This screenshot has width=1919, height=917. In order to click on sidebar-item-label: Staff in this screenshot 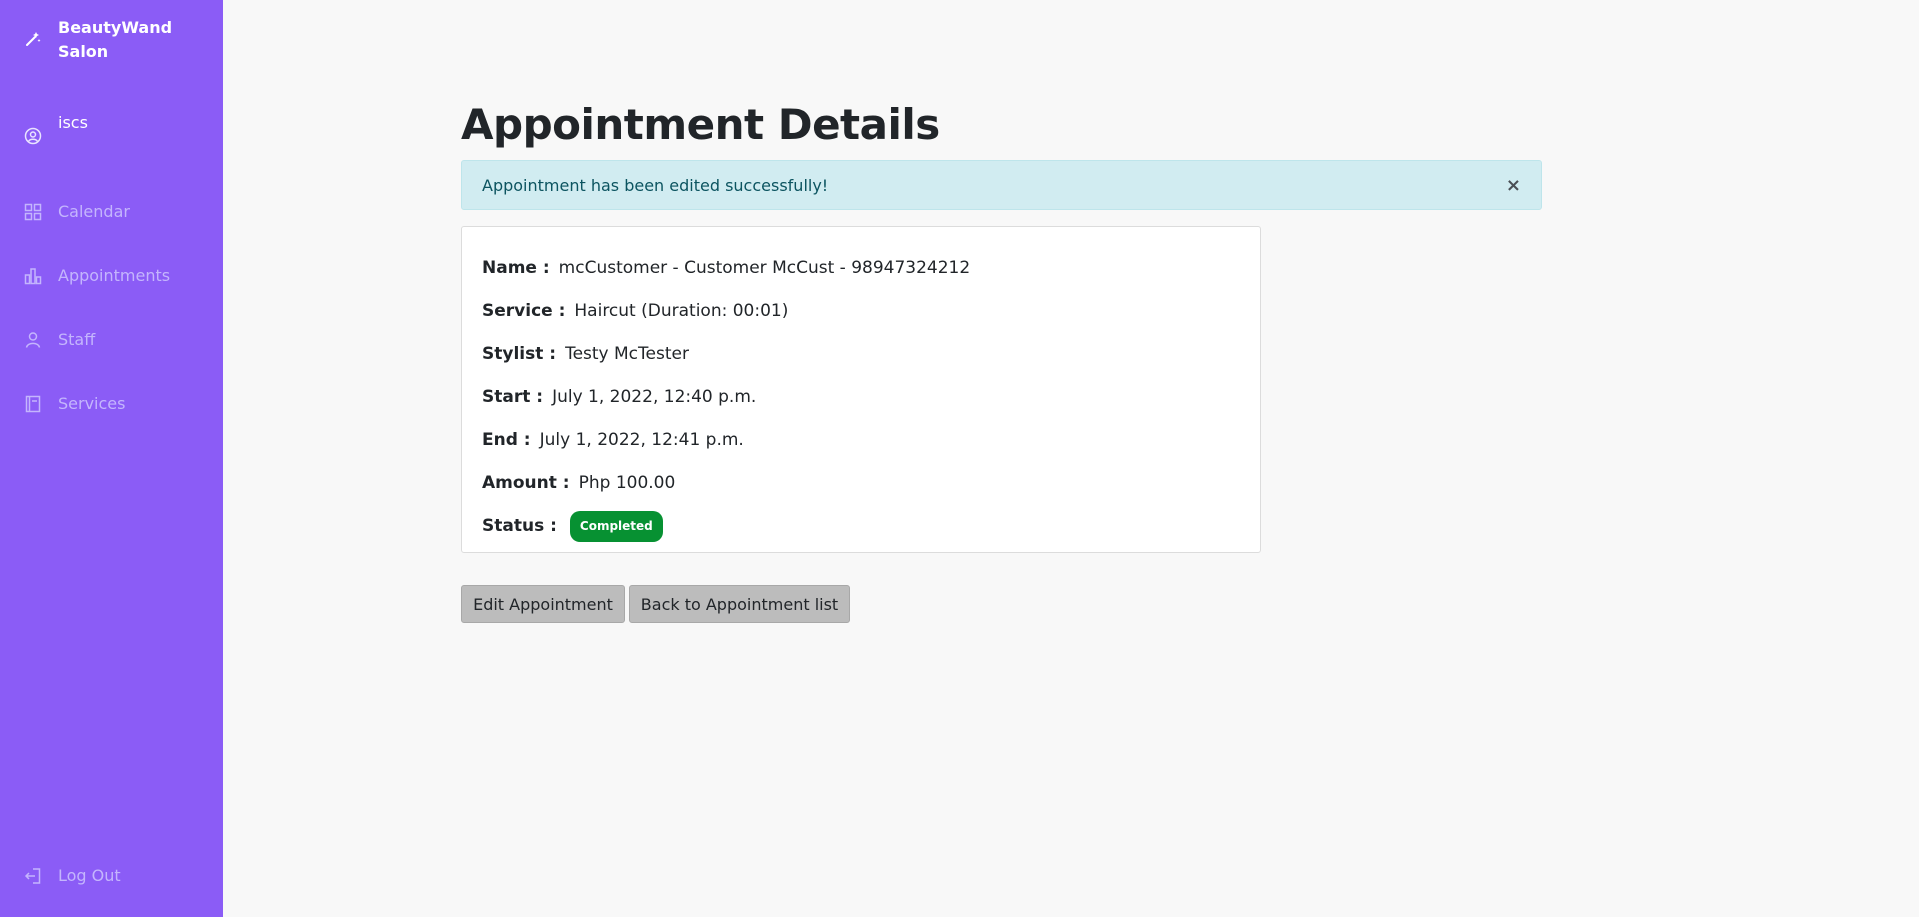, I will do `click(77, 339)`.